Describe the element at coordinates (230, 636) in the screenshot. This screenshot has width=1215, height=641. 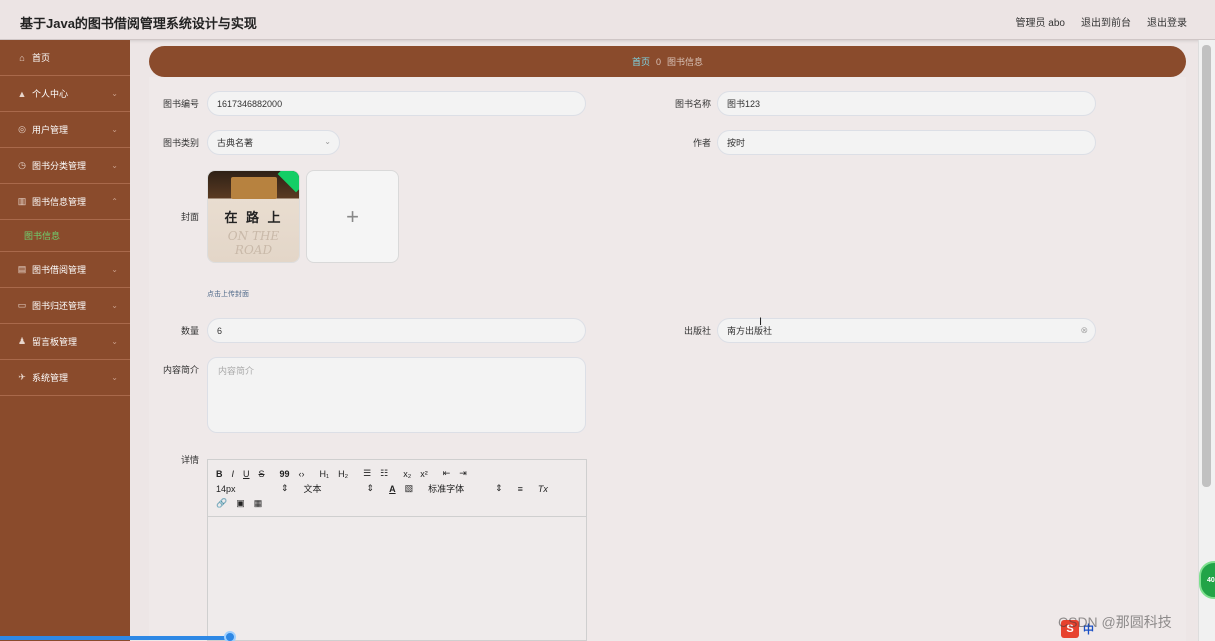
I see `progress-handle` at that location.